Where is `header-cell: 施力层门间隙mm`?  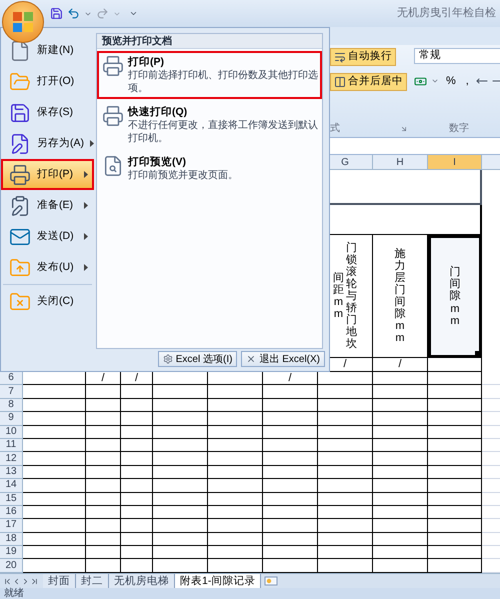
header-cell: 施力层门间隙mm is located at coordinates (400, 296).